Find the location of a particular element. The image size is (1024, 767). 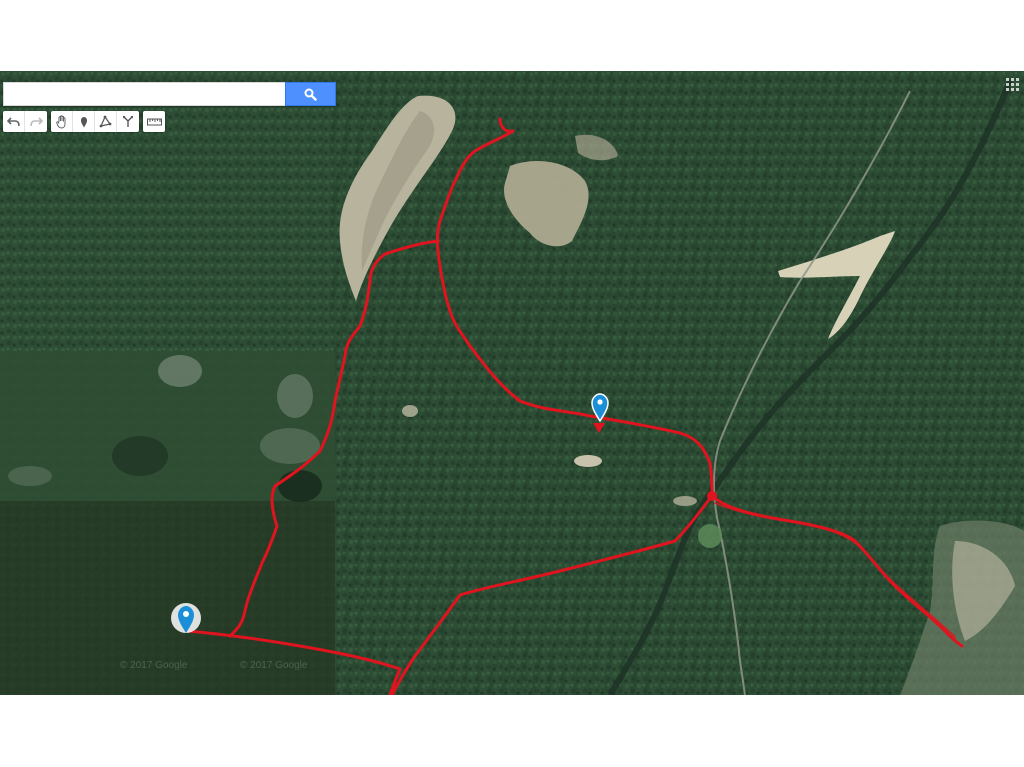

search-button is located at coordinates (310, 94).